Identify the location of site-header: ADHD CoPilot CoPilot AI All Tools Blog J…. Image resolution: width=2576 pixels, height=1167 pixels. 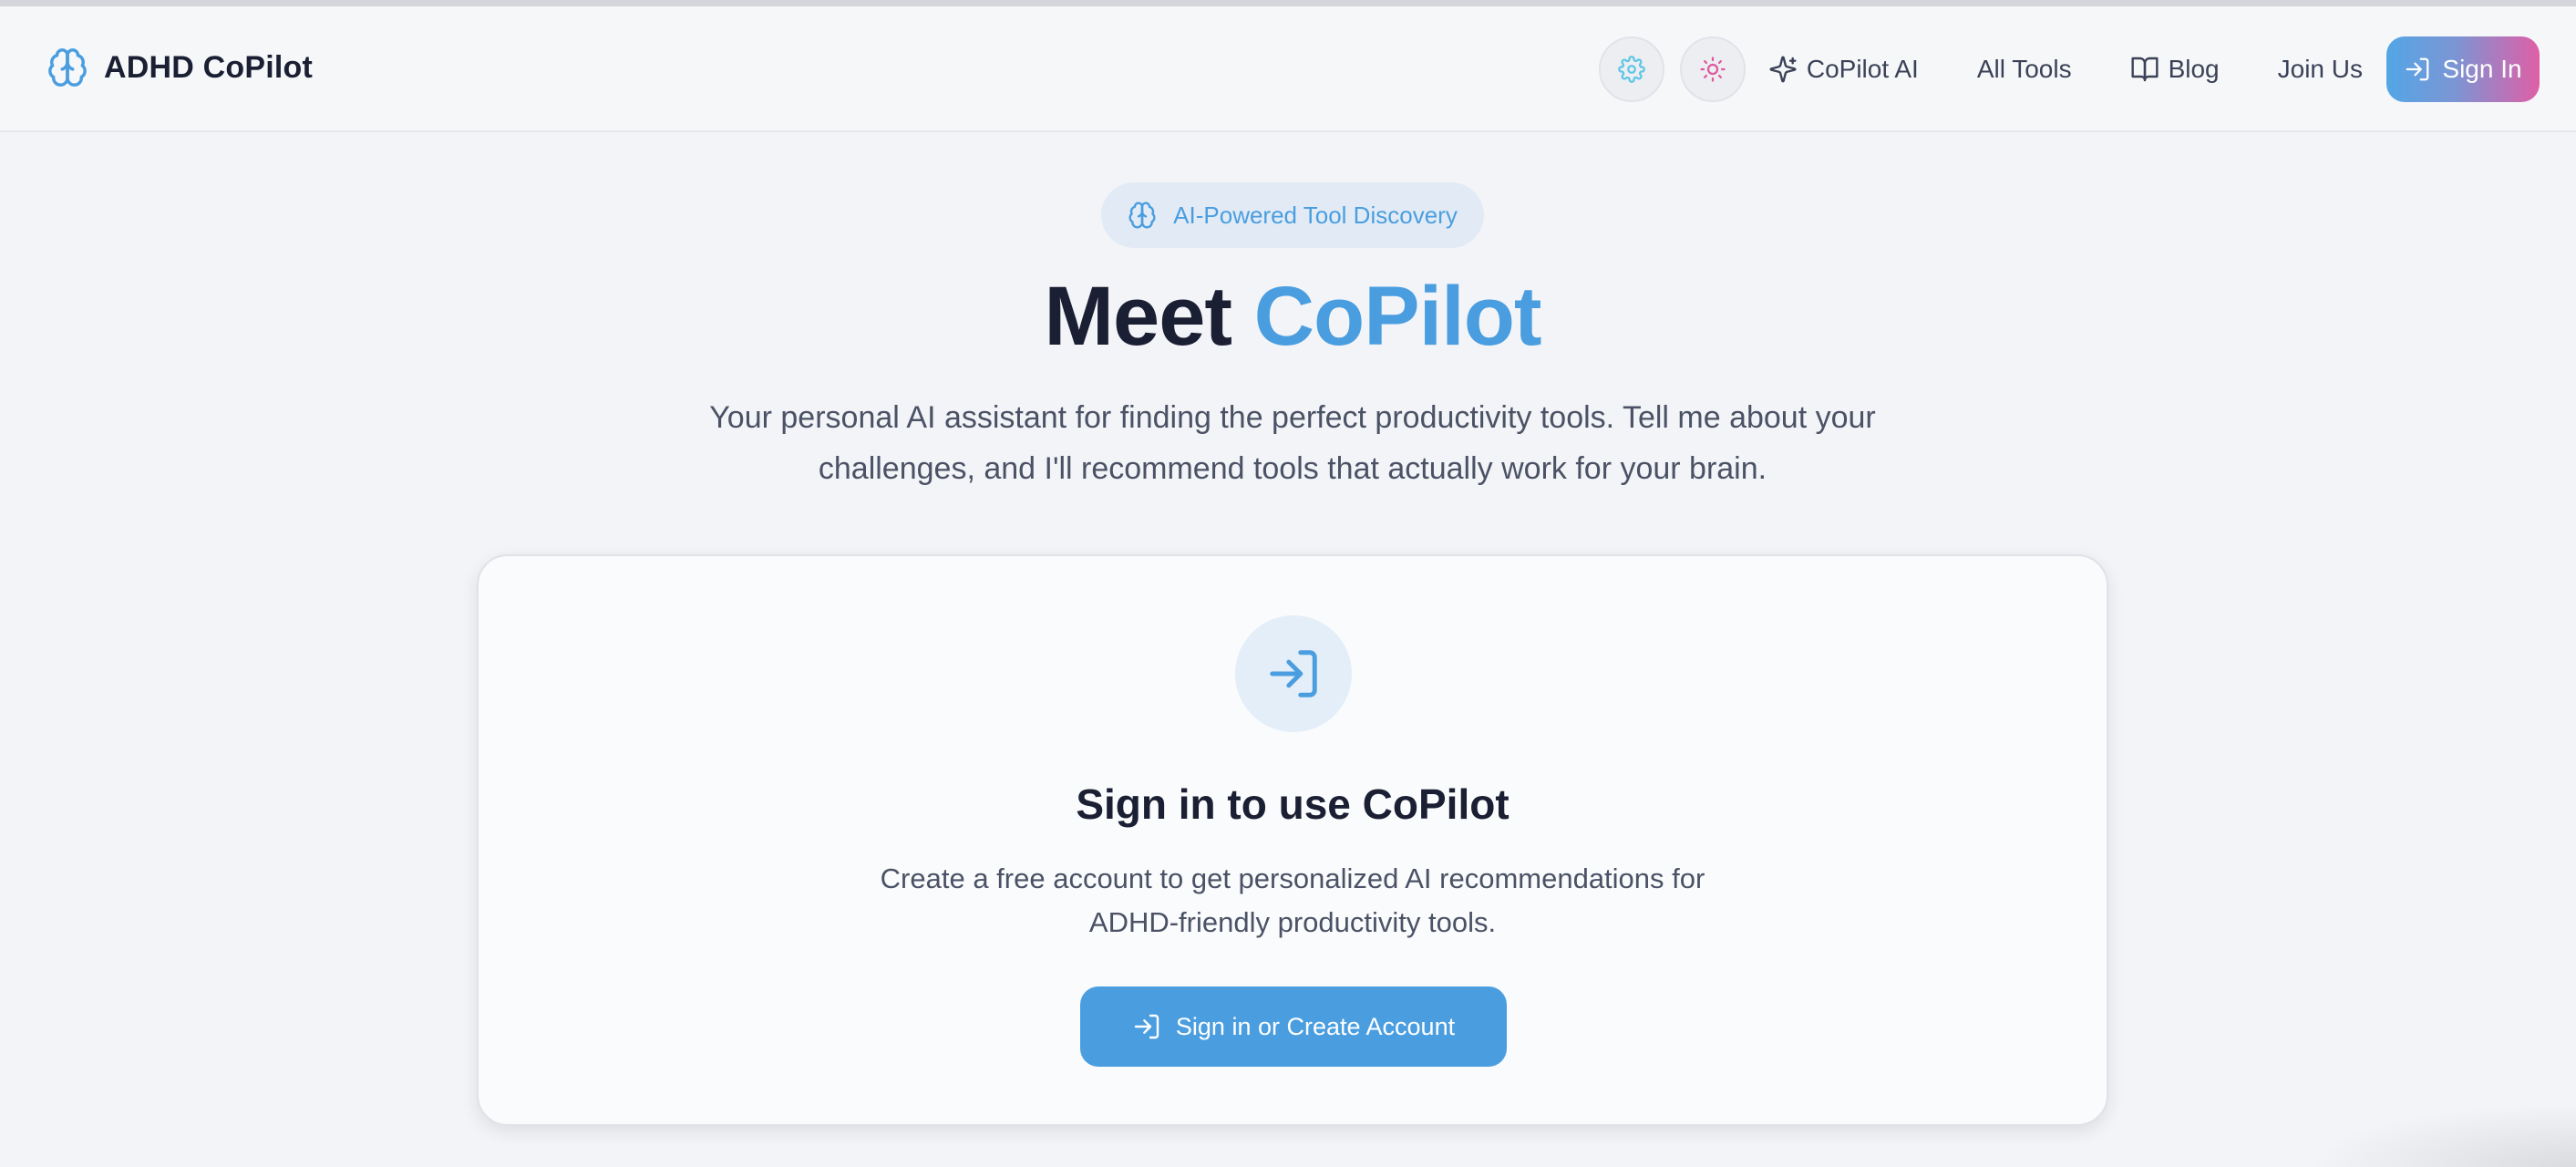
(1288, 69).